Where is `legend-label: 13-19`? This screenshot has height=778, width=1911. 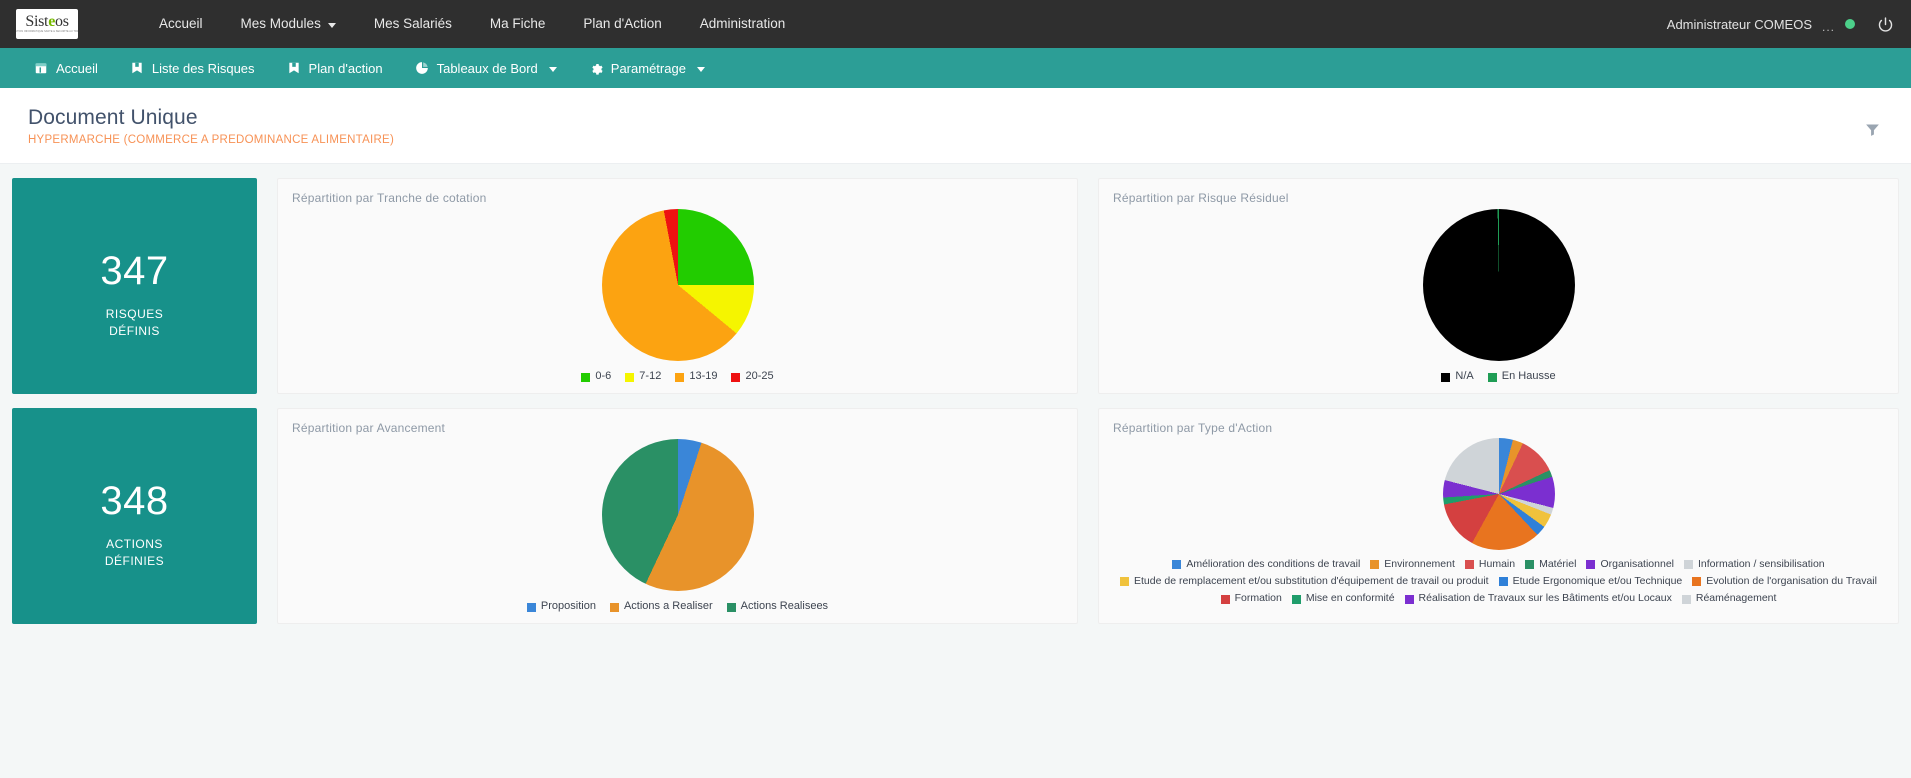 legend-label: 13-19 is located at coordinates (703, 376).